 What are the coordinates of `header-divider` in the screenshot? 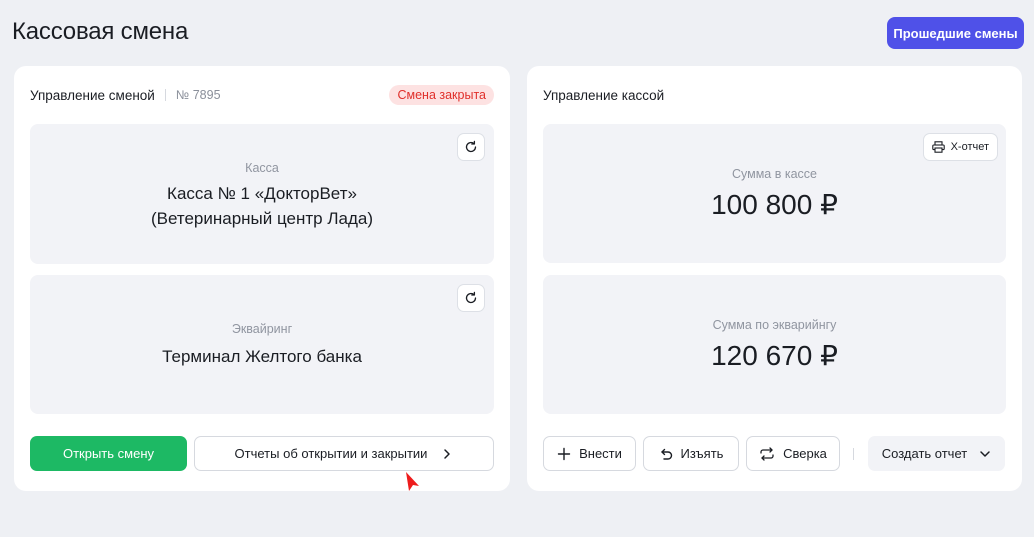 It's located at (165, 95).